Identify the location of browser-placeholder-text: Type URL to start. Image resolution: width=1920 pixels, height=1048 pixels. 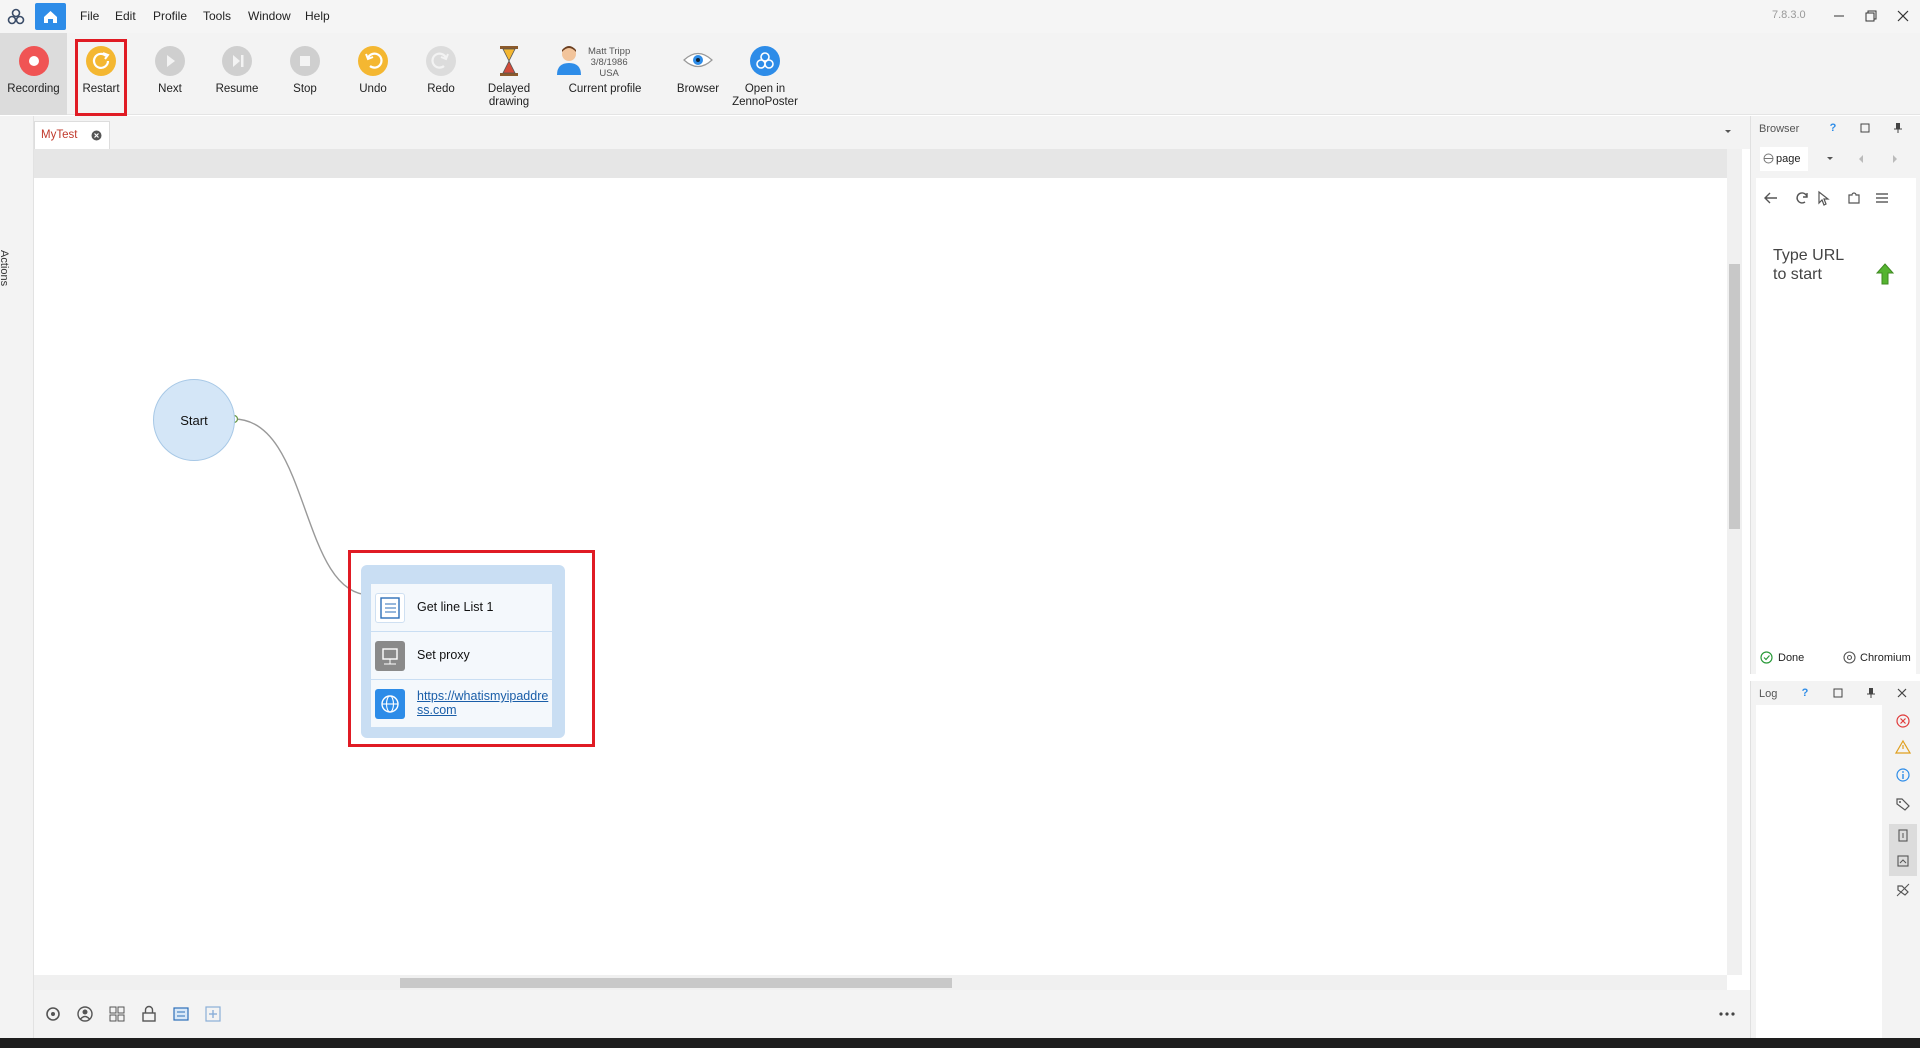
(1808, 265).